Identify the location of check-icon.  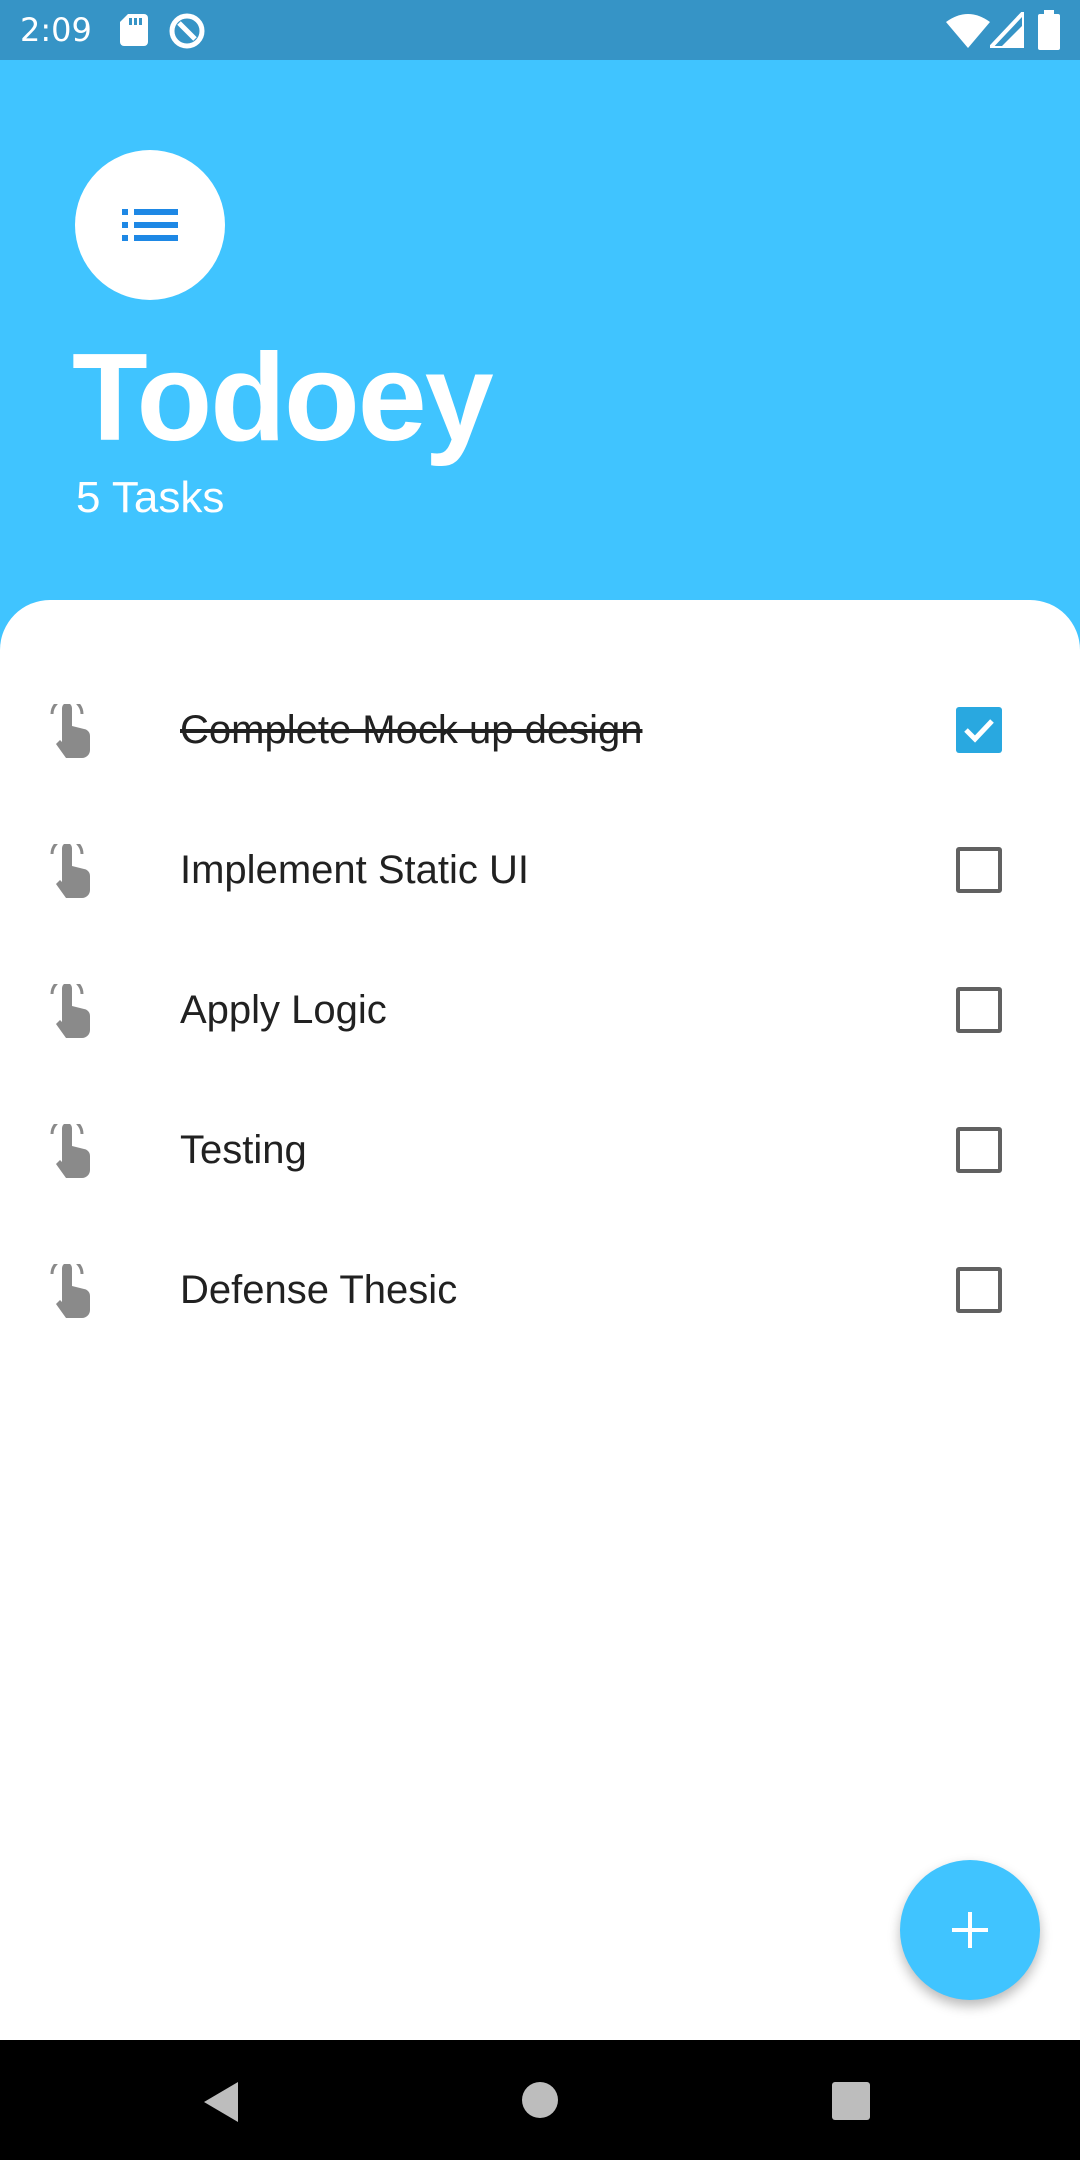
(979, 731).